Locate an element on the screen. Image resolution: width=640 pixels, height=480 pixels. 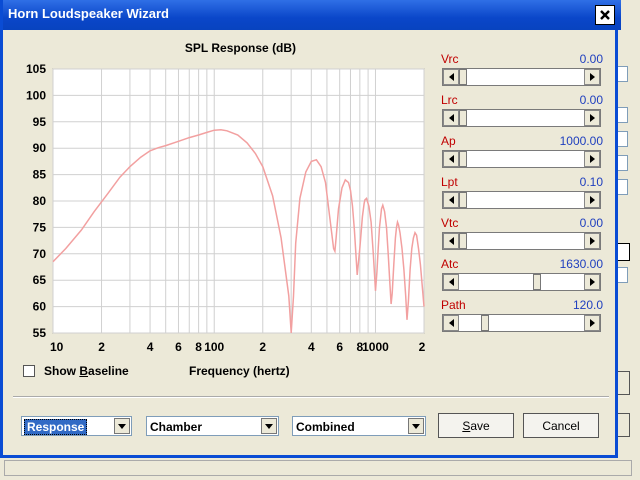
slider-label-lpt: Lpt is located at coordinates (449, 182).